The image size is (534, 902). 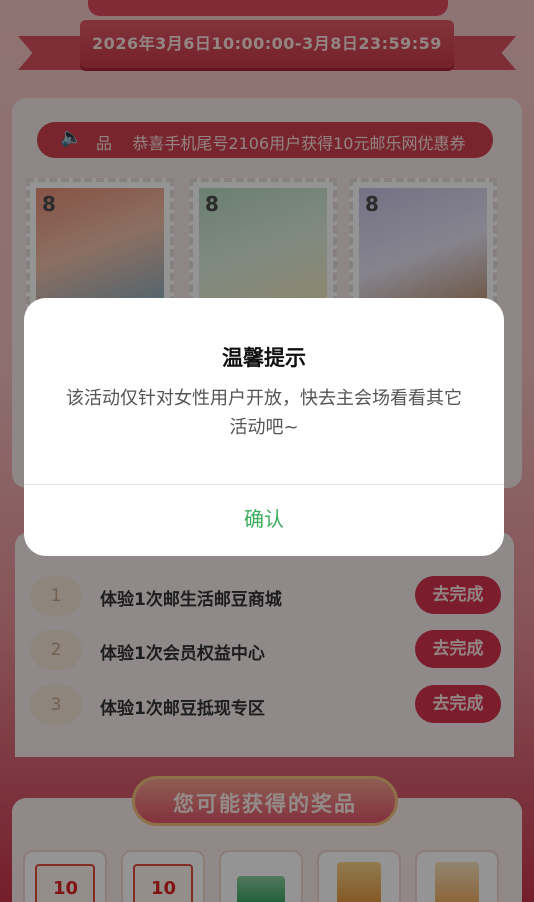 I want to click on dialog-message: 该活动仅针对女性用户开放，快去主会场看看其它活动吧~, so click(x=264, y=413).